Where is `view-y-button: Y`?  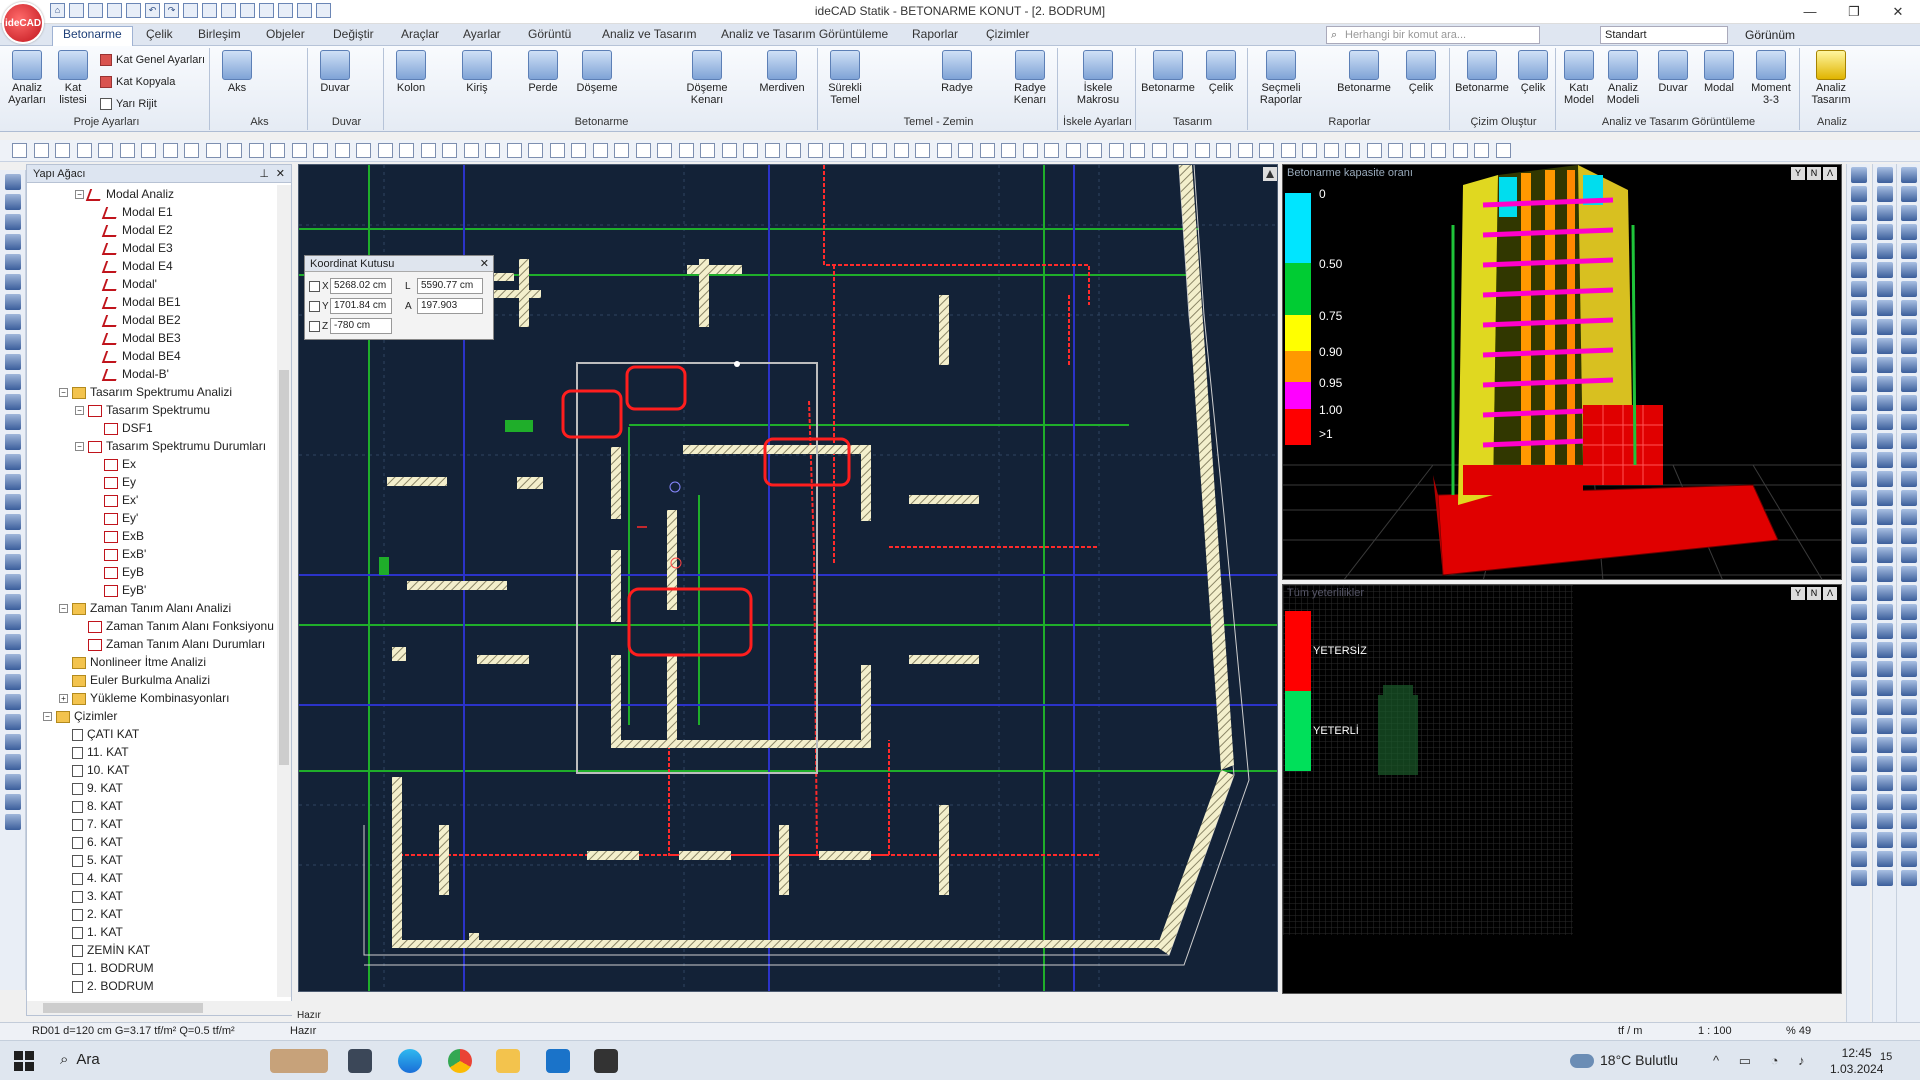
view-y-button: Y is located at coordinates (1798, 173).